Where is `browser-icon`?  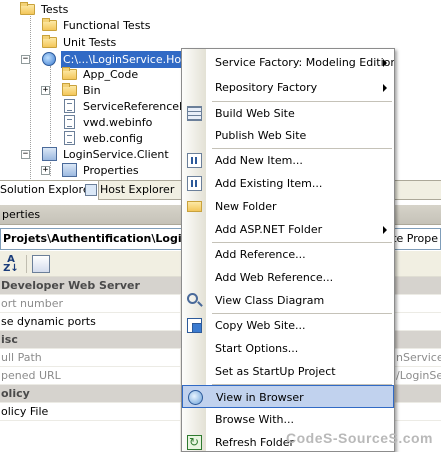
browser-icon is located at coordinates (195, 397).